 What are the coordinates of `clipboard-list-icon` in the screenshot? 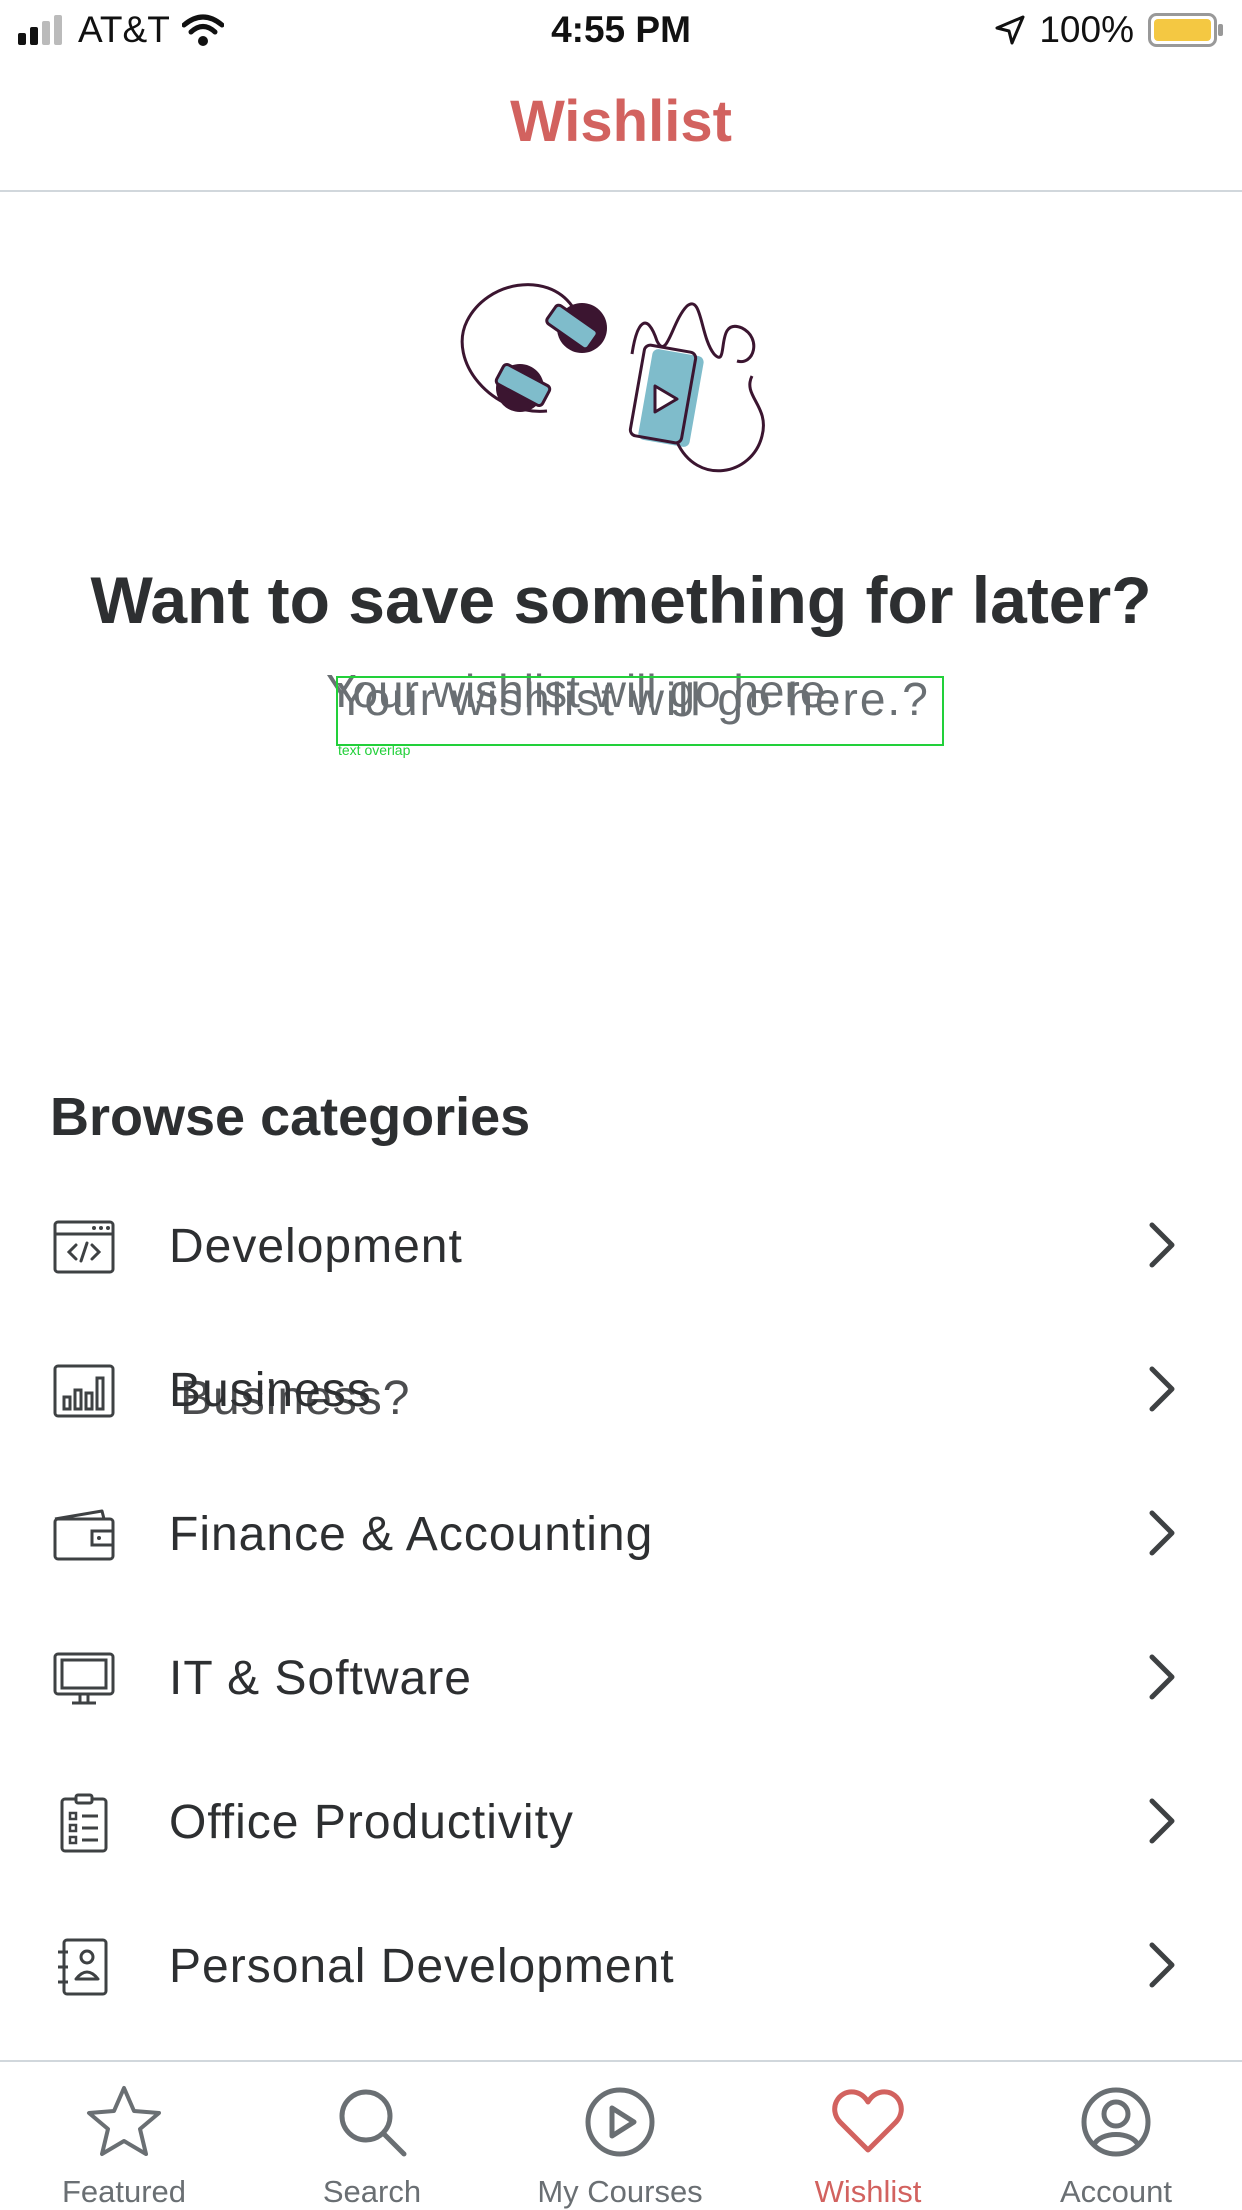 It's located at (84, 1823).